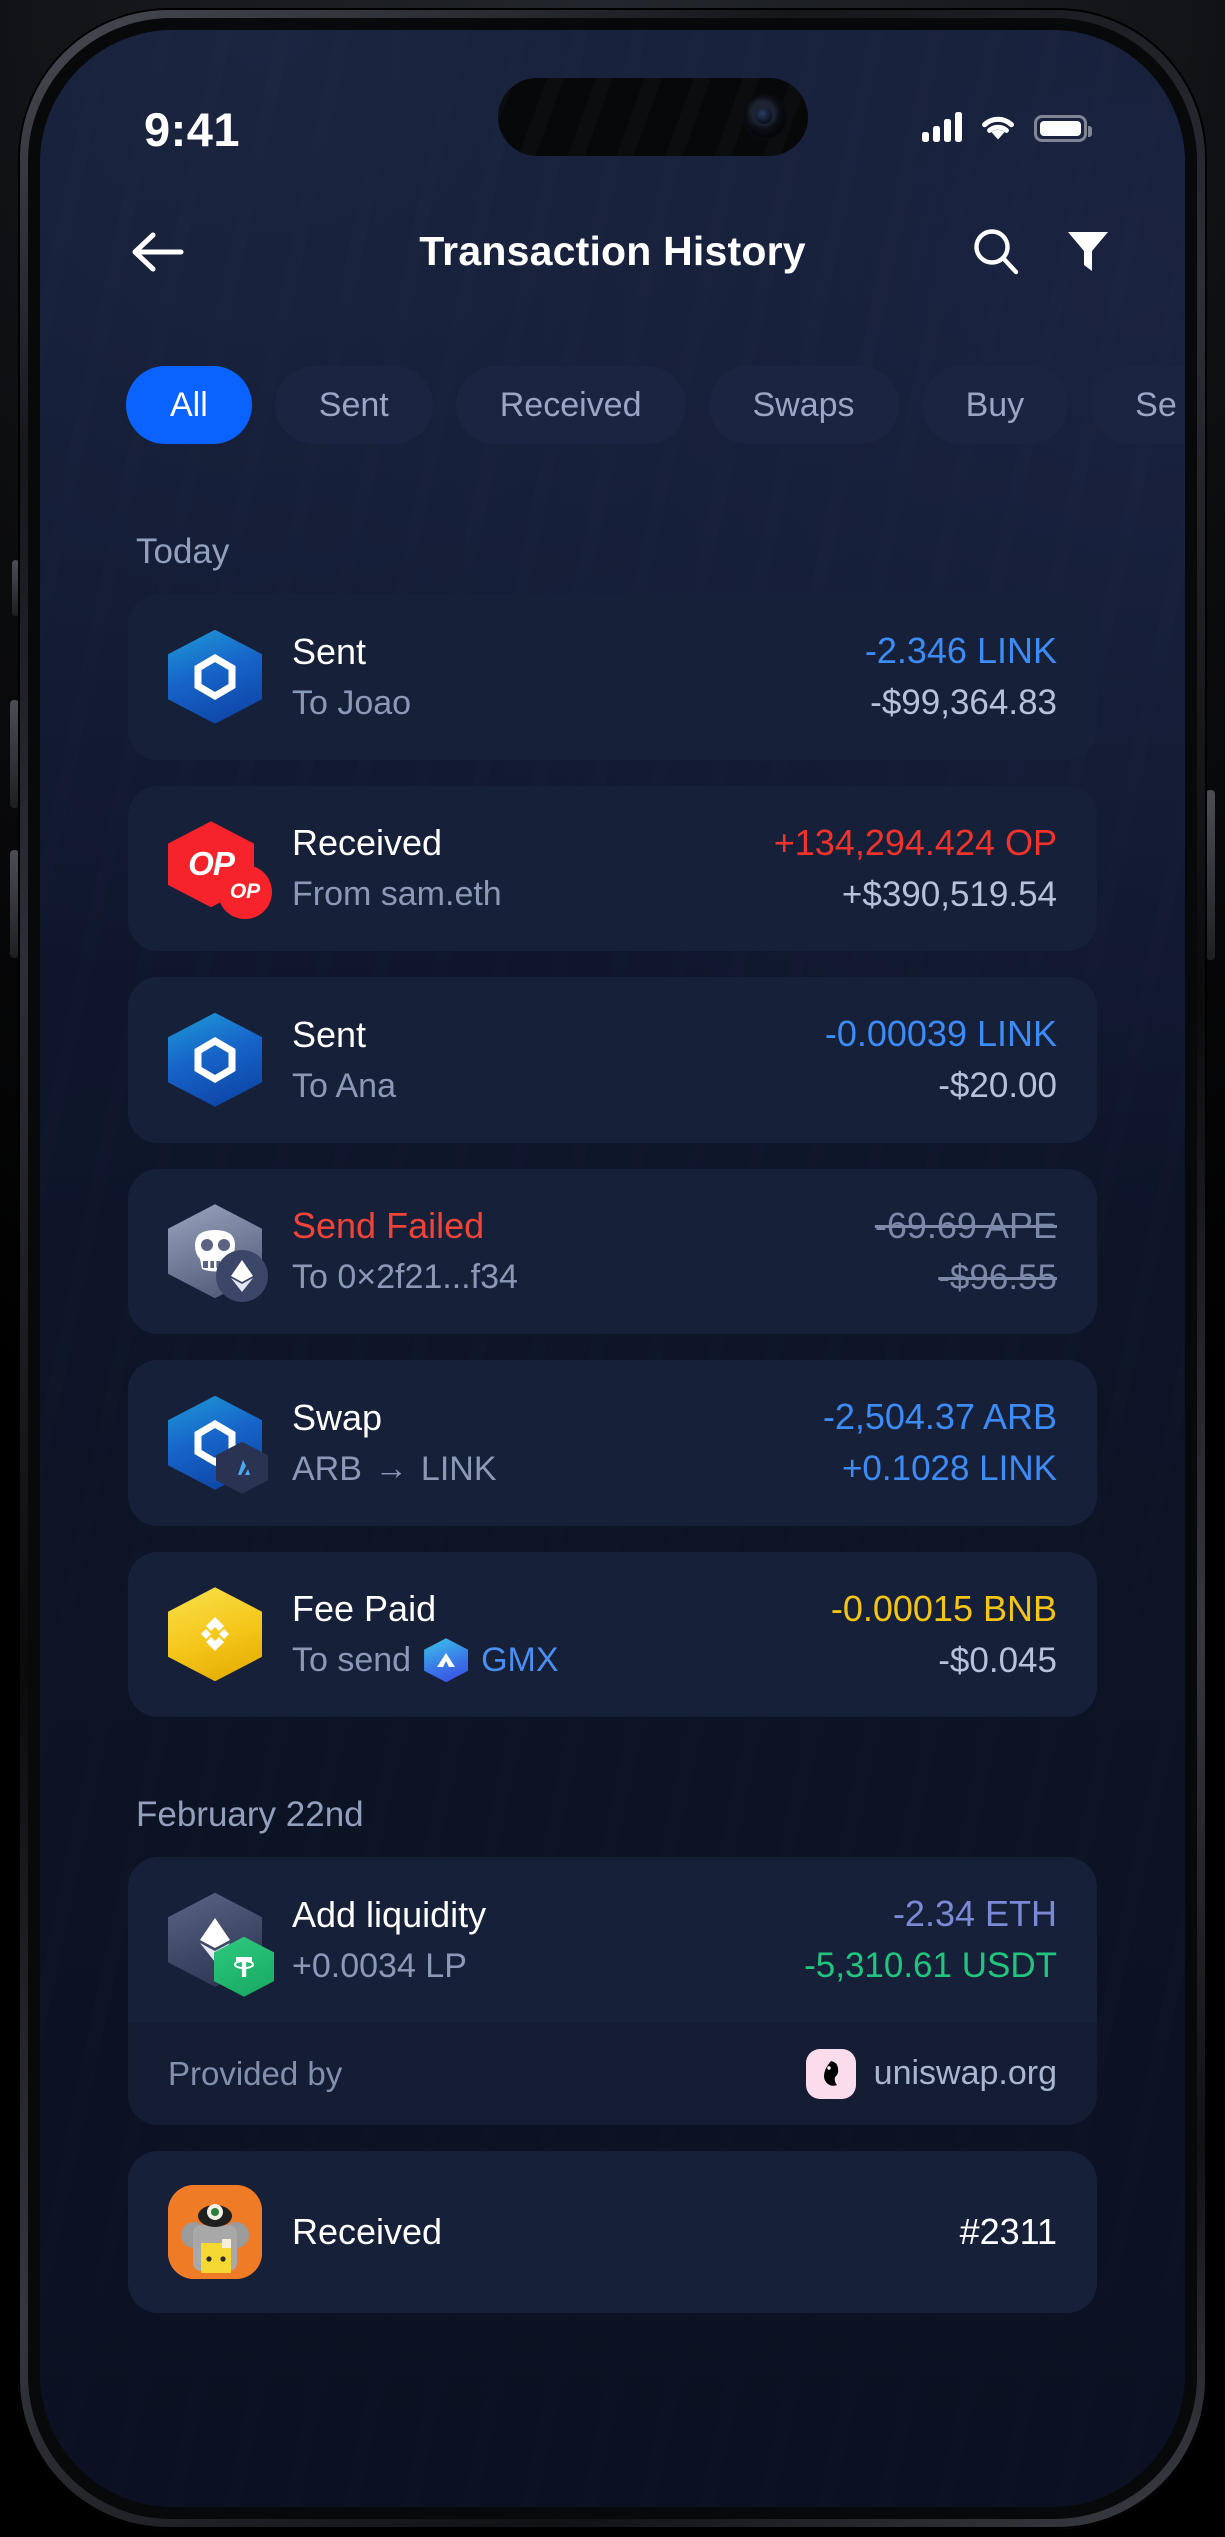 The height and width of the screenshot is (2537, 1225). I want to click on transaction-subtitle-text: To send, so click(352, 1660).